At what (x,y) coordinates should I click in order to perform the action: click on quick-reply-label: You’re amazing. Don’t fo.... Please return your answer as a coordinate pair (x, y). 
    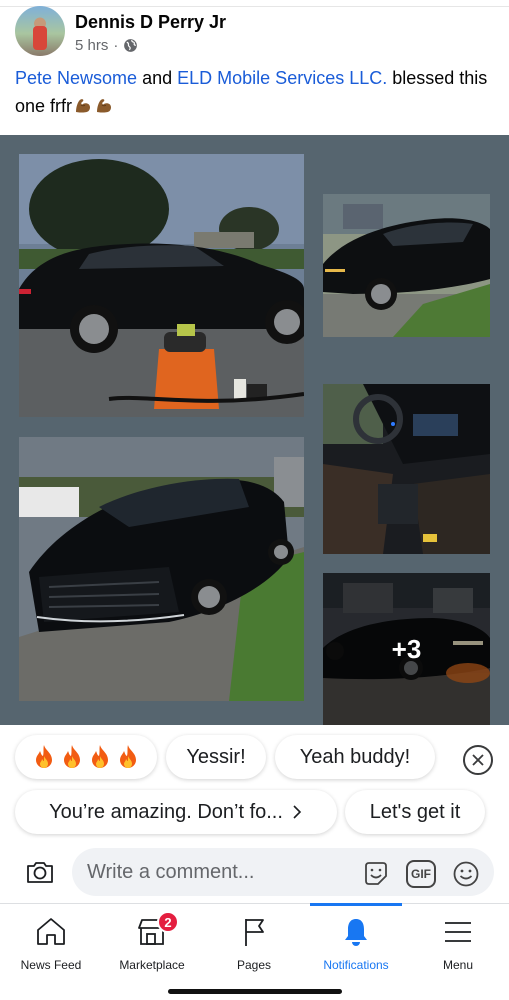
    Looking at the image, I should click on (166, 811).